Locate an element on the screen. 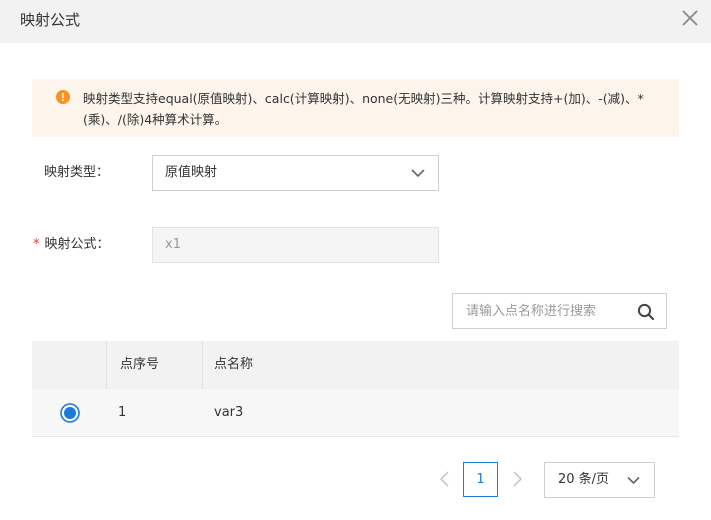 This screenshot has height=520, width=711. page-size-select: 20 条/页 is located at coordinates (599, 480).